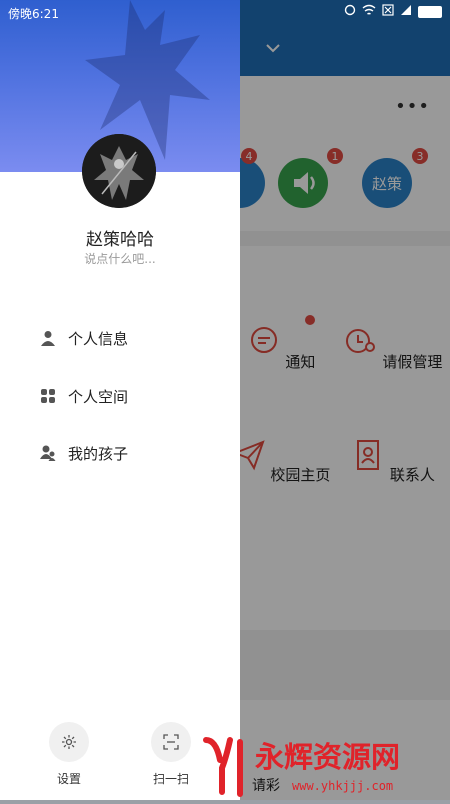 This screenshot has width=450, height=804. Describe the element at coordinates (33, 14) in the screenshot. I see `status-time: 傍晚6:21` at that location.